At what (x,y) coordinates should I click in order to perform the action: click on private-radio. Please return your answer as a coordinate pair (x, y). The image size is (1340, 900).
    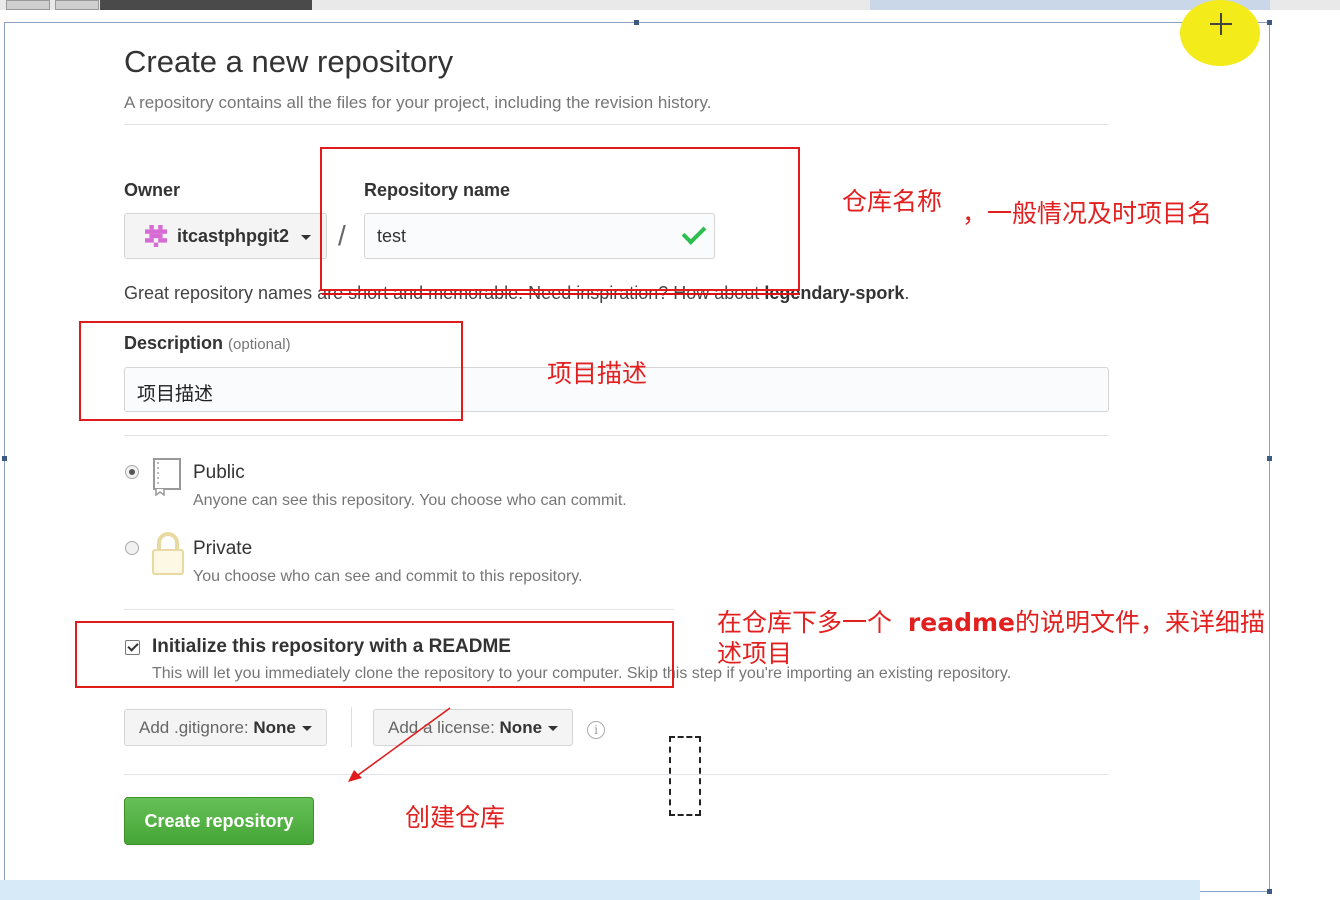
    Looking at the image, I should click on (132, 548).